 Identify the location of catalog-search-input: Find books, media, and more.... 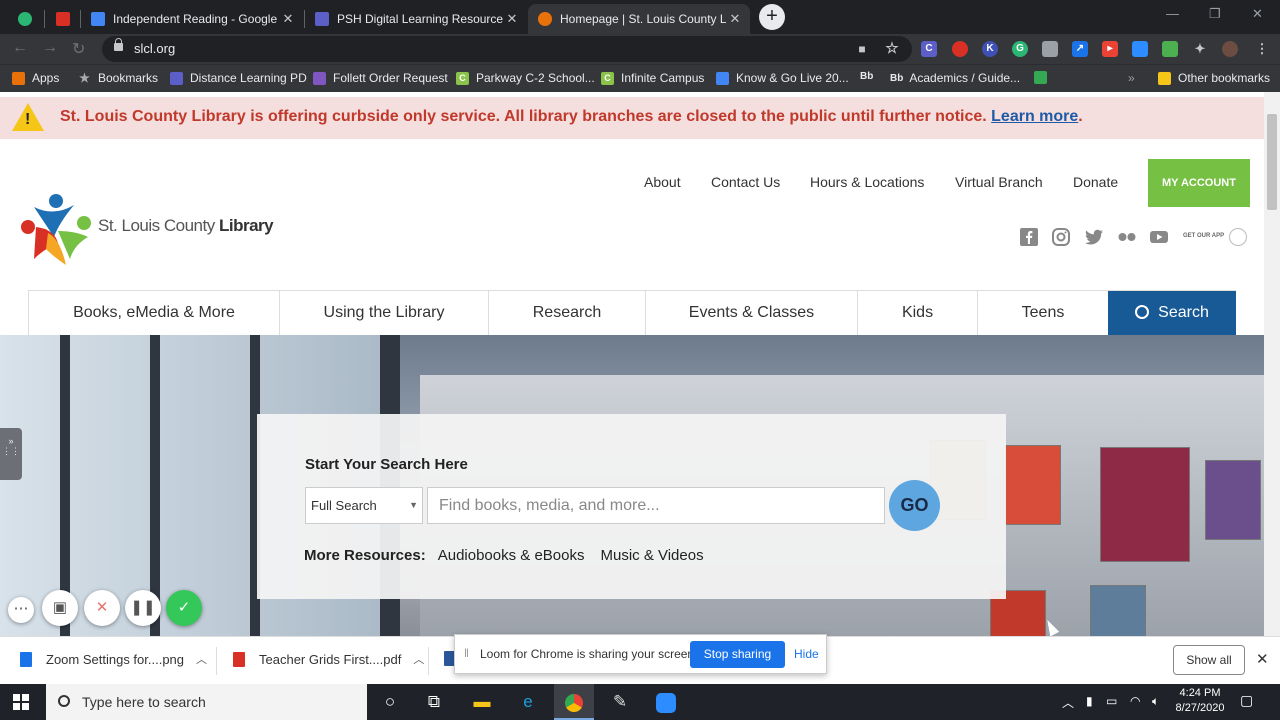
(656, 505).